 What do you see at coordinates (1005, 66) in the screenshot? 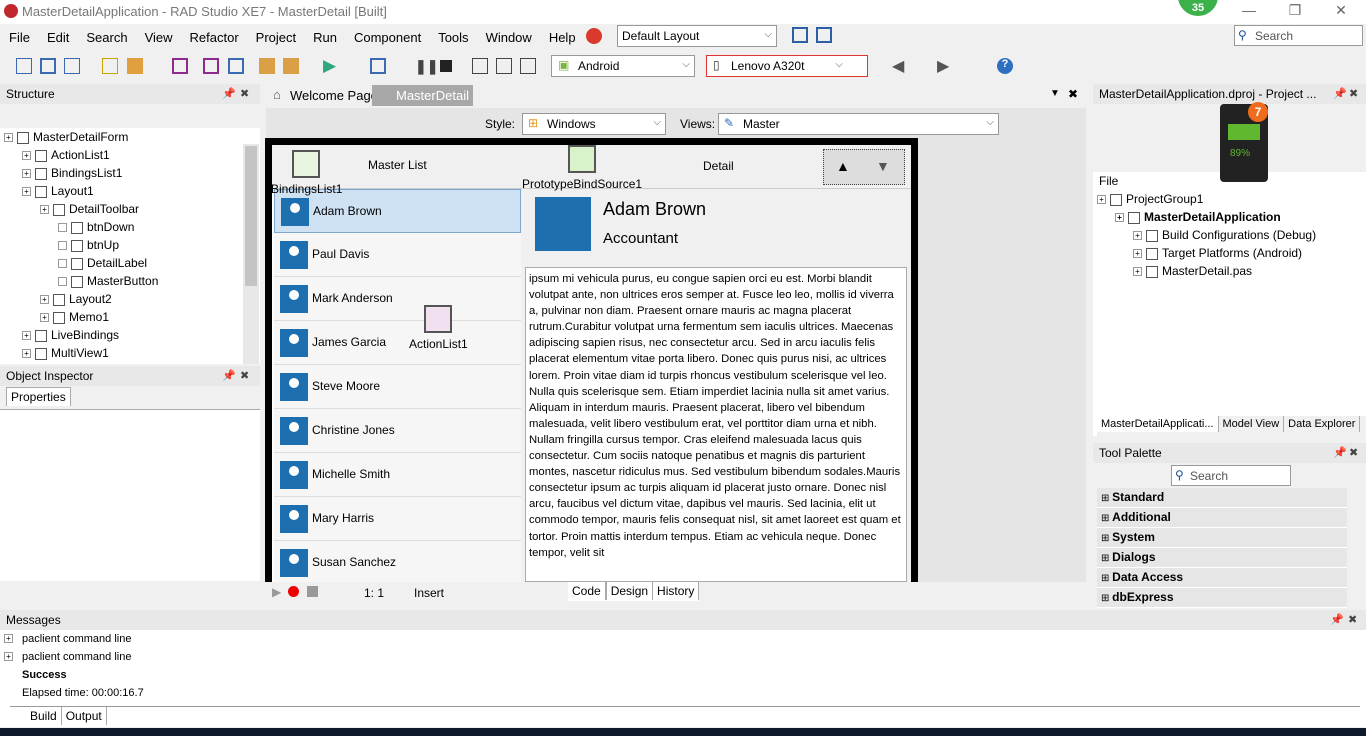
I see `help-icon: ?` at bounding box center [1005, 66].